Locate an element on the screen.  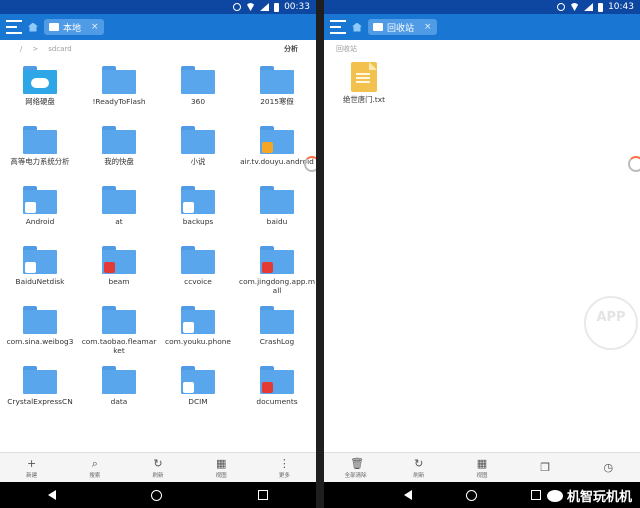
folder-item: beam is located at coordinates (119, 266).